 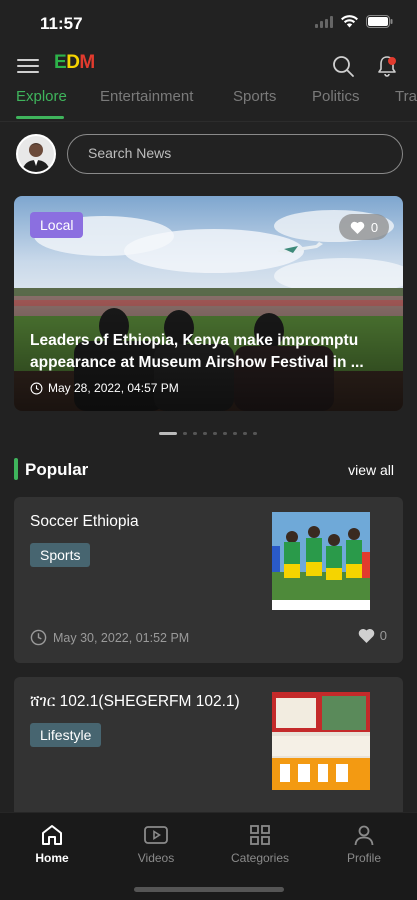 What do you see at coordinates (28, 66) in the screenshot?
I see `hamburger-icon` at bounding box center [28, 66].